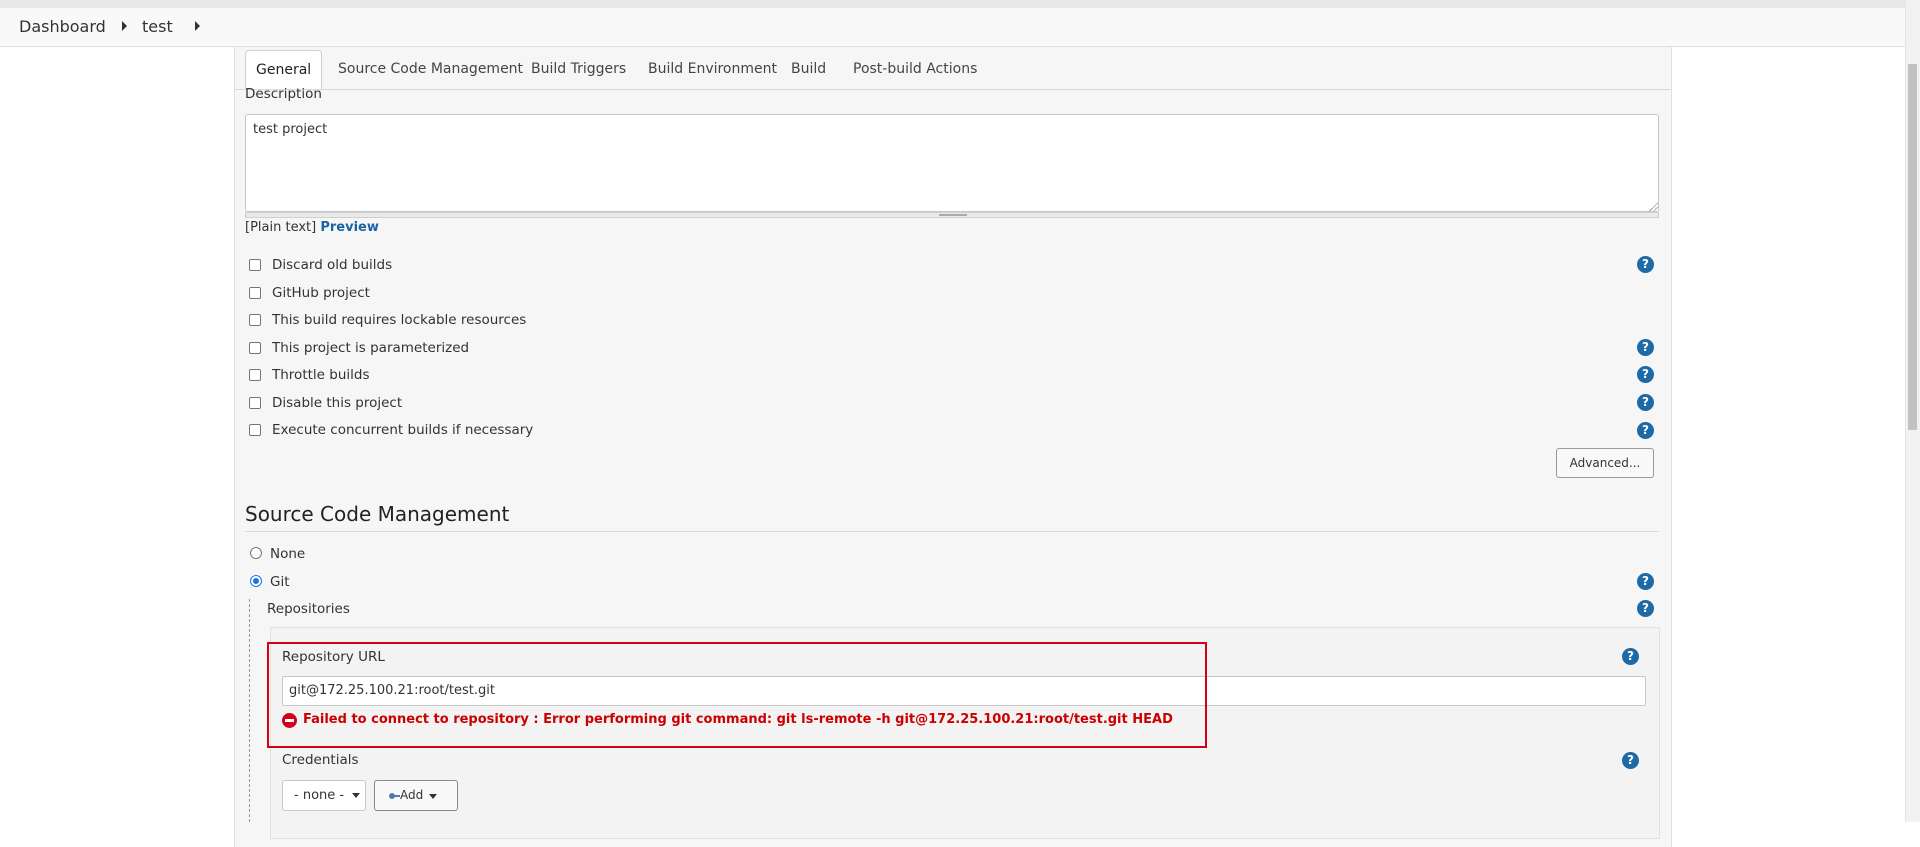 Image resolution: width=1920 pixels, height=847 pixels. What do you see at coordinates (808, 69) in the screenshot?
I see `tab-build: Build` at bounding box center [808, 69].